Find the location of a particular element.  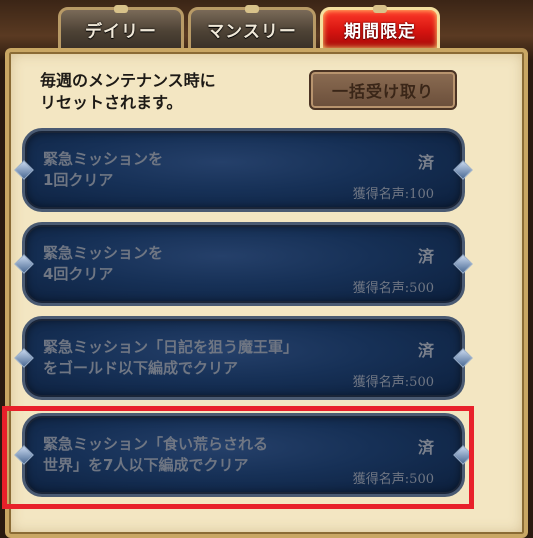

tab-daily-label: デイリー is located at coordinates (121, 31).